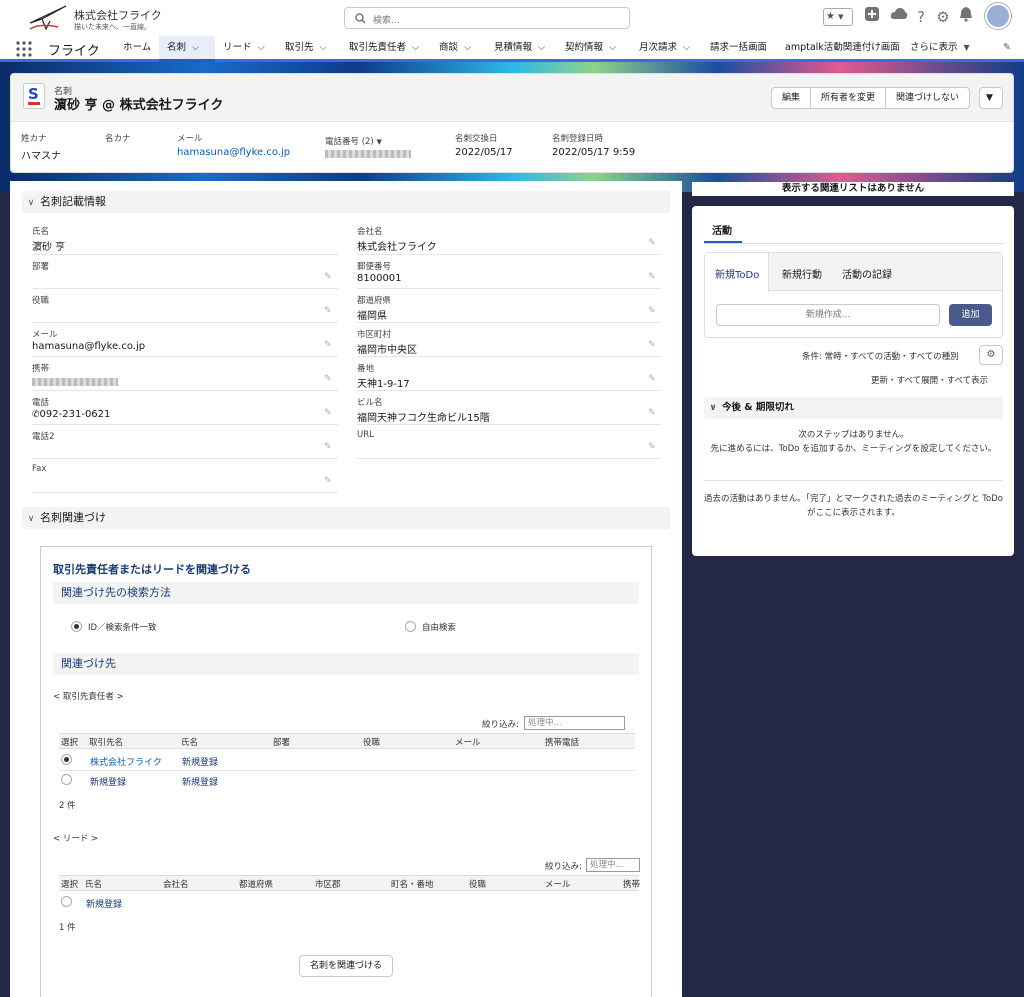 This screenshot has width=1024, height=997. Describe the element at coordinates (590, 49) in the screenshot. I see `nav-item-contracts: 契約情報 ⌵` at that location.